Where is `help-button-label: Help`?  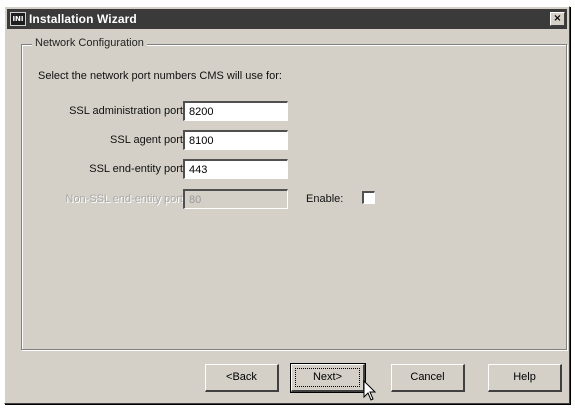
help-button-label: Help is located at coordinates (524, 377).